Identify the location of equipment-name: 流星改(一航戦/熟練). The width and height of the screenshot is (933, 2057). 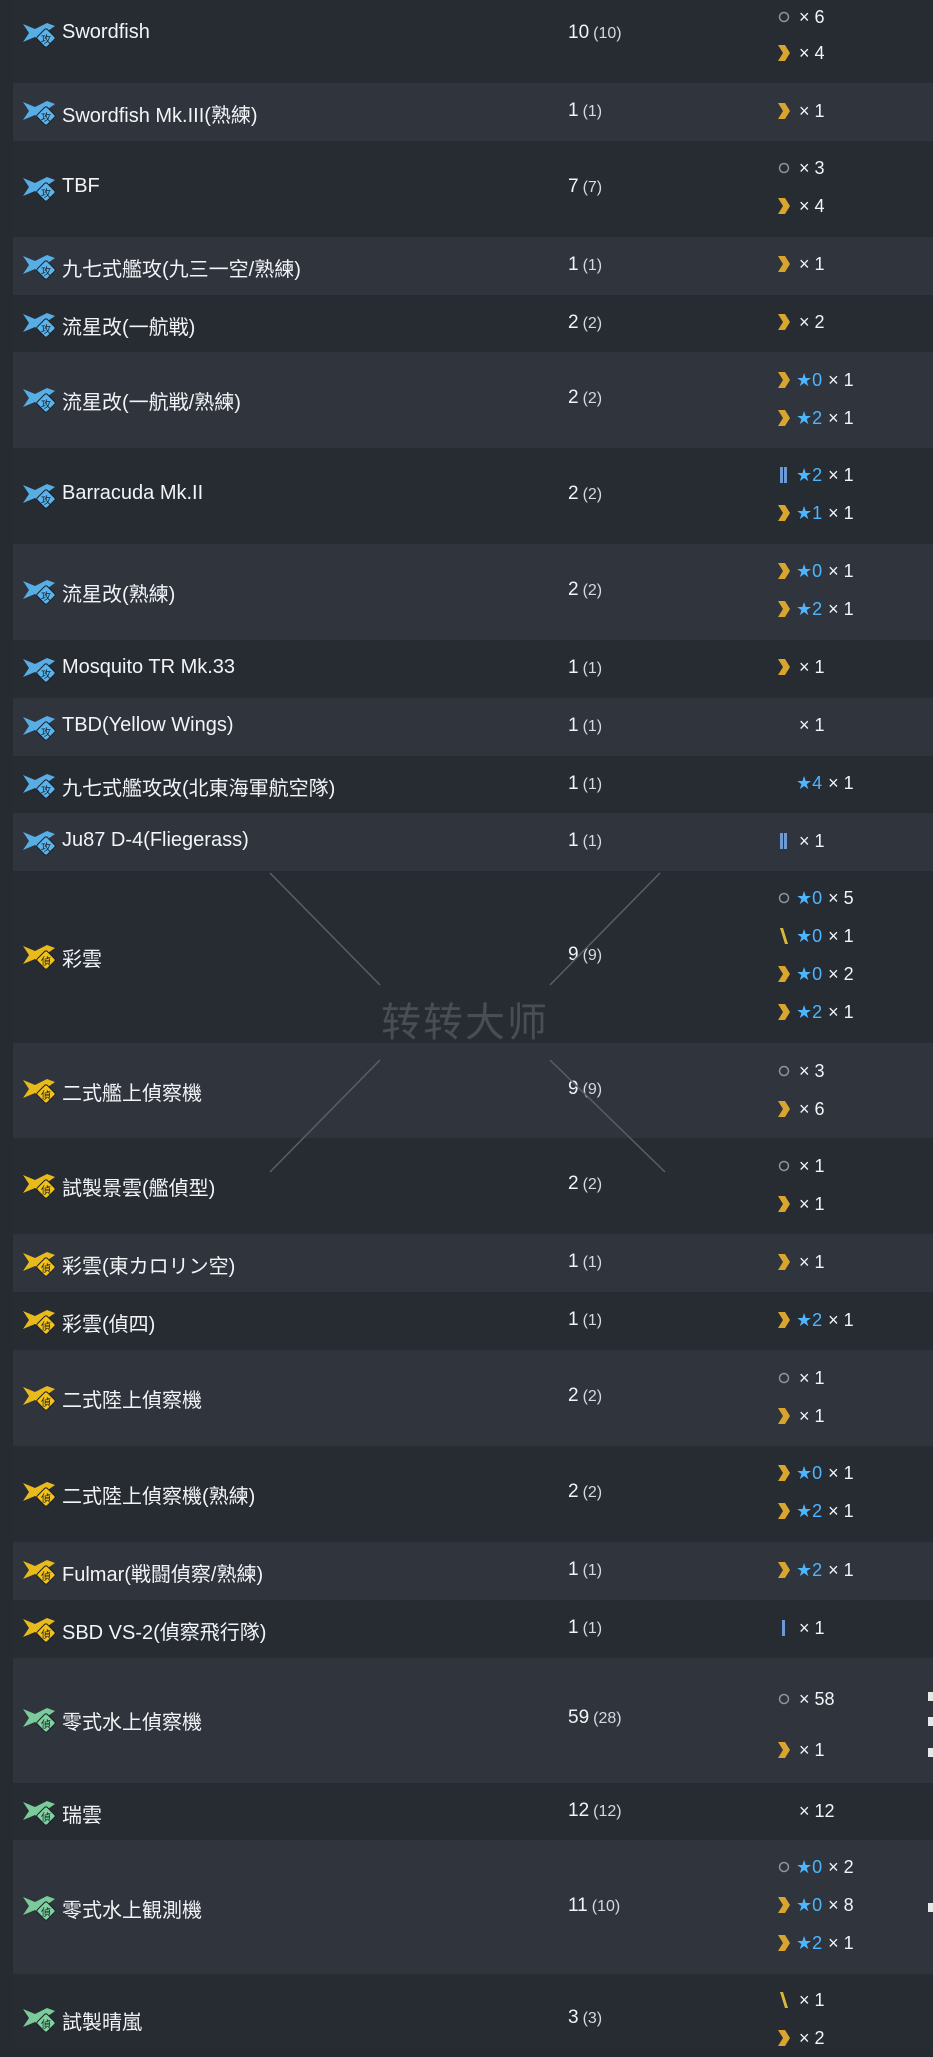
(151, 400).